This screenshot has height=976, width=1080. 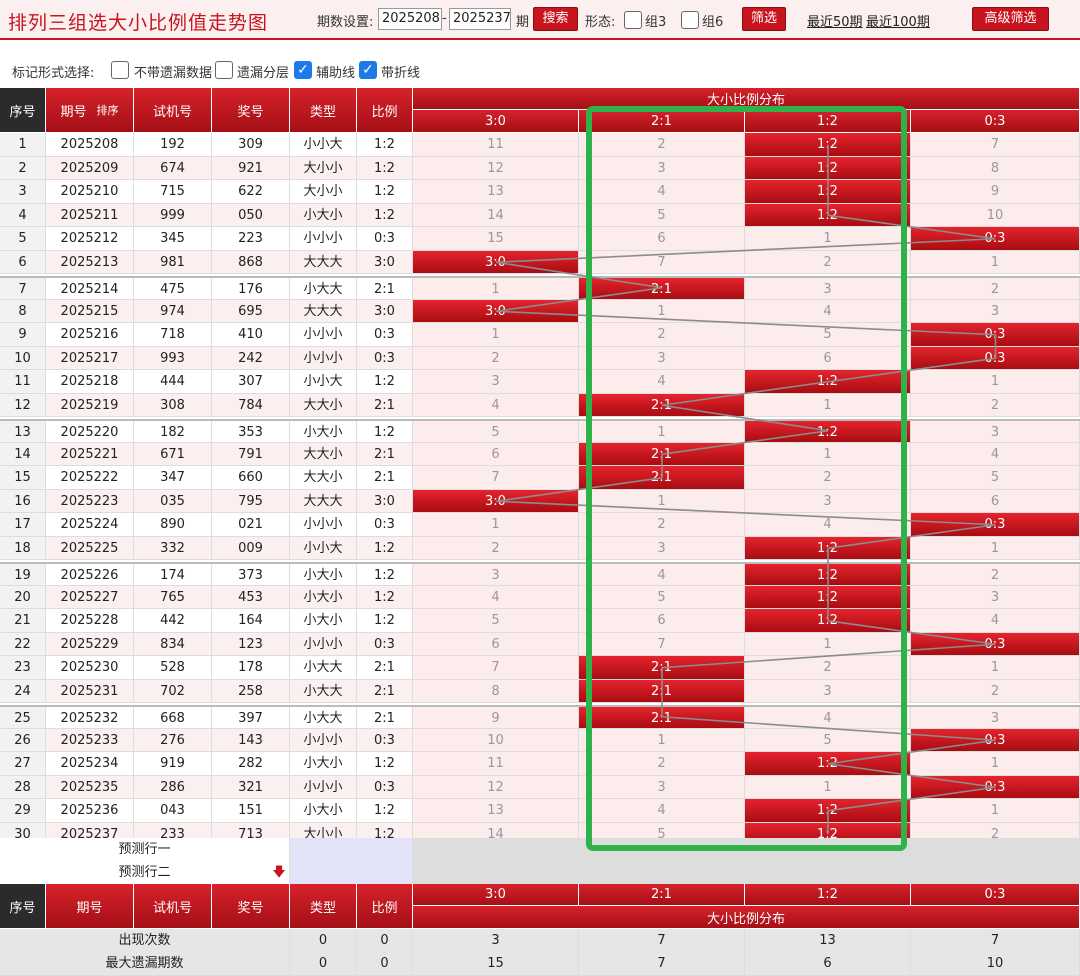 I want to click on group3-checkbox, so click(x=633, y=20).